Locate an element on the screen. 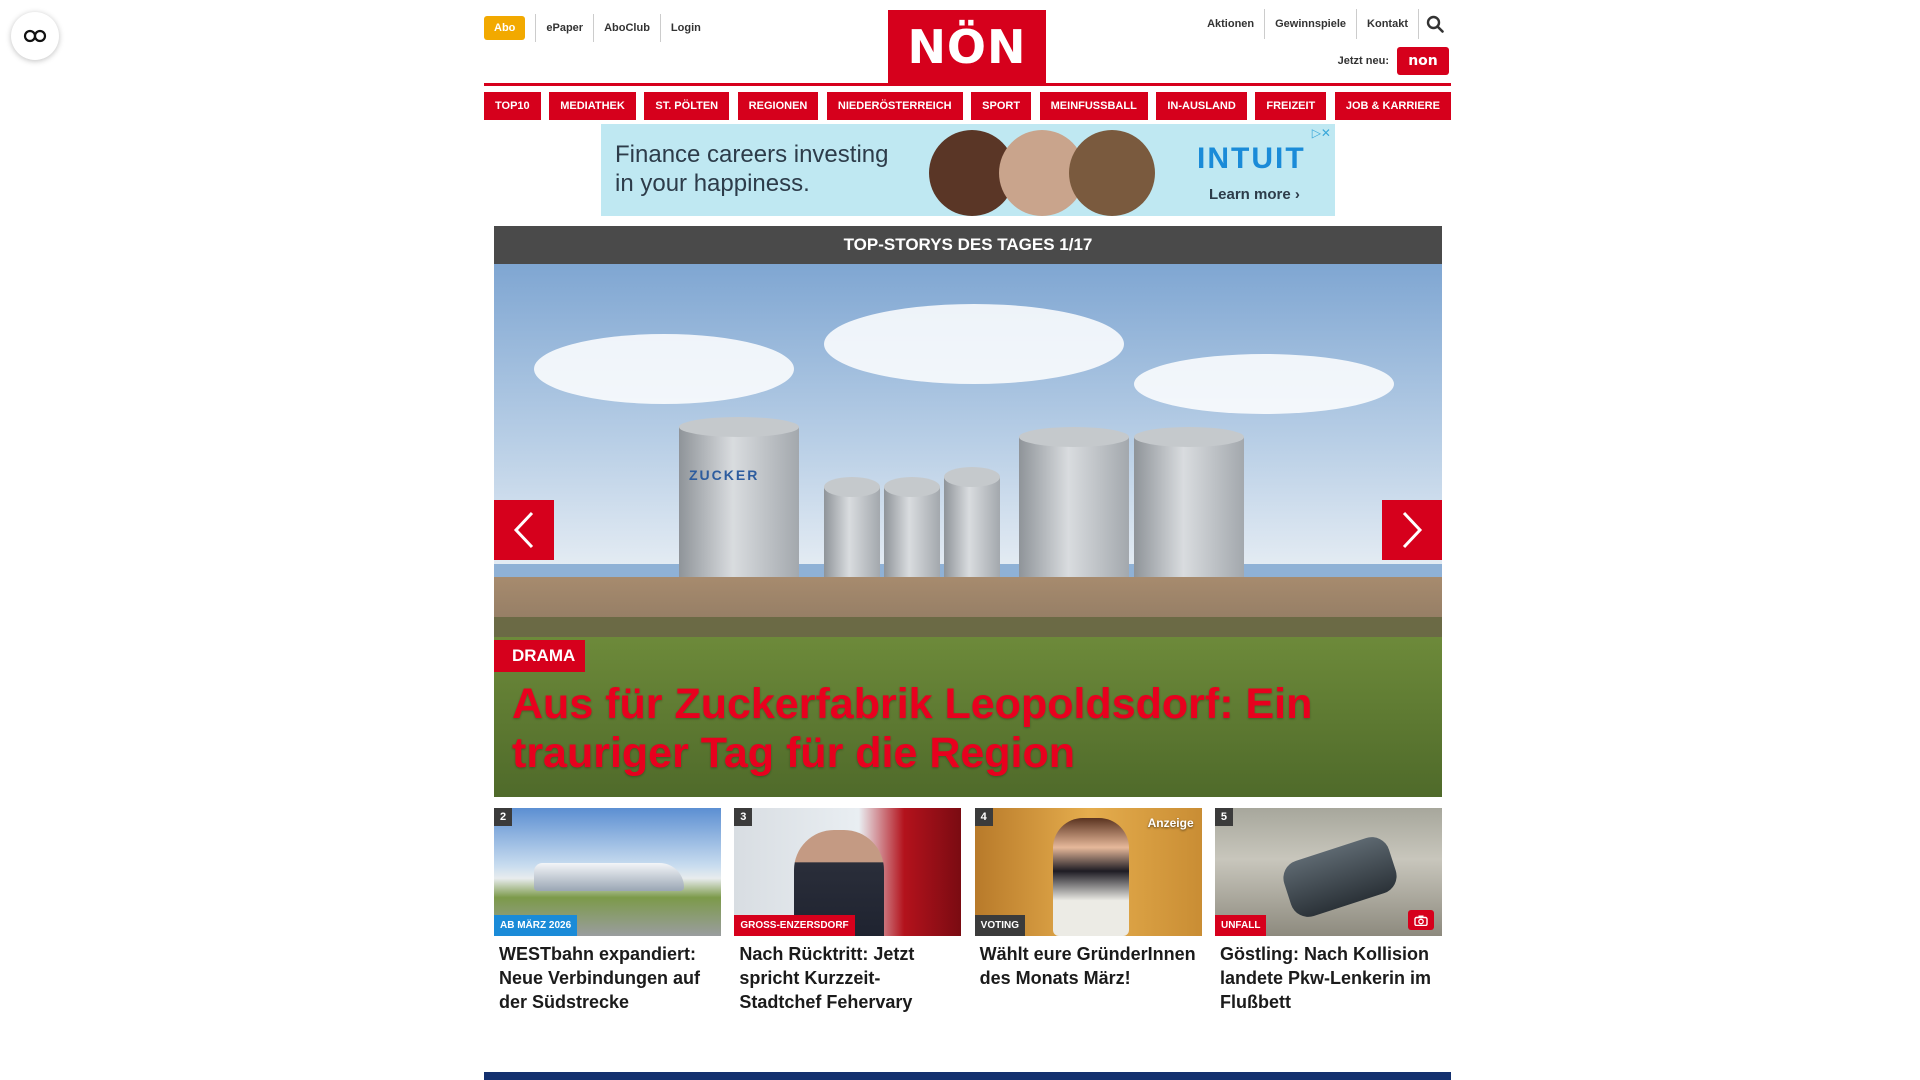 This screenshot has width=1920, height=1080. chevron-left-icon is located at coordinates (523, 530).